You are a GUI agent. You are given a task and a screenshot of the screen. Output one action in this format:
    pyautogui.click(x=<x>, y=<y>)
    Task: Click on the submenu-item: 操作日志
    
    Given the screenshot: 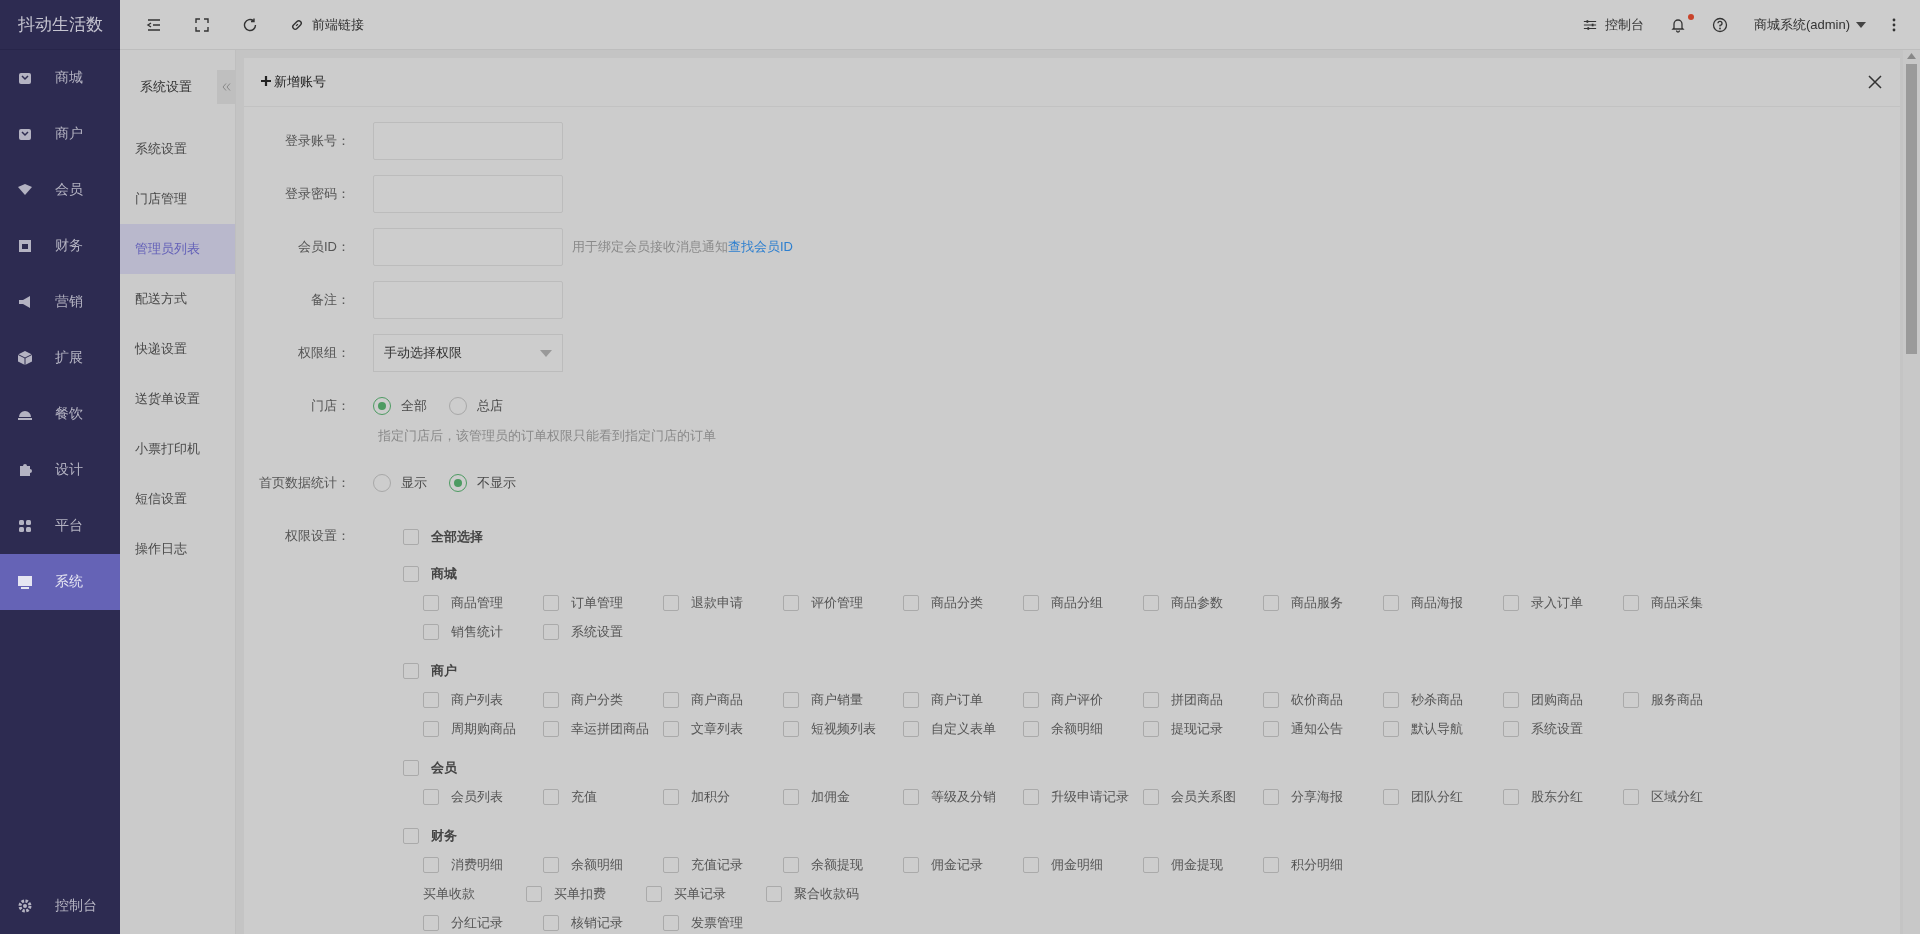 What is the action you would take?
    pyautogui.click(x=177, y=549)
    